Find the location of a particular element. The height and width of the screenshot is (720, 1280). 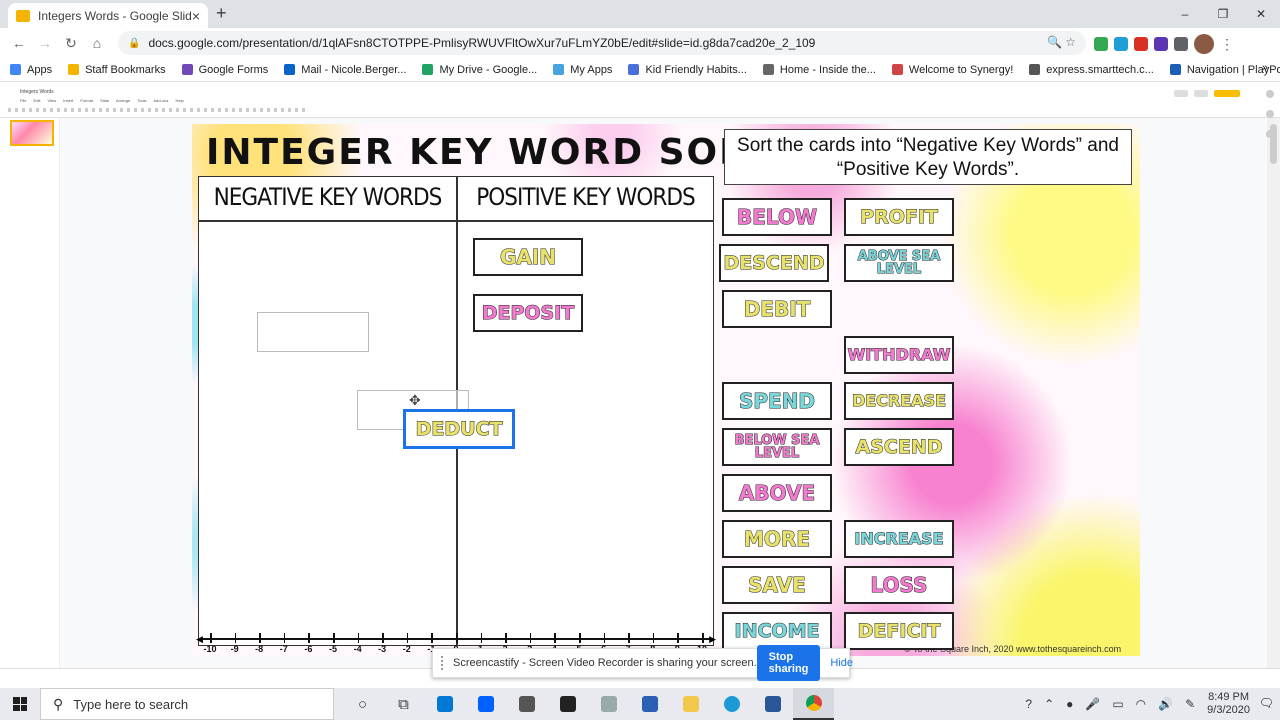

keep-icon is located at coordinates (1270, 114).